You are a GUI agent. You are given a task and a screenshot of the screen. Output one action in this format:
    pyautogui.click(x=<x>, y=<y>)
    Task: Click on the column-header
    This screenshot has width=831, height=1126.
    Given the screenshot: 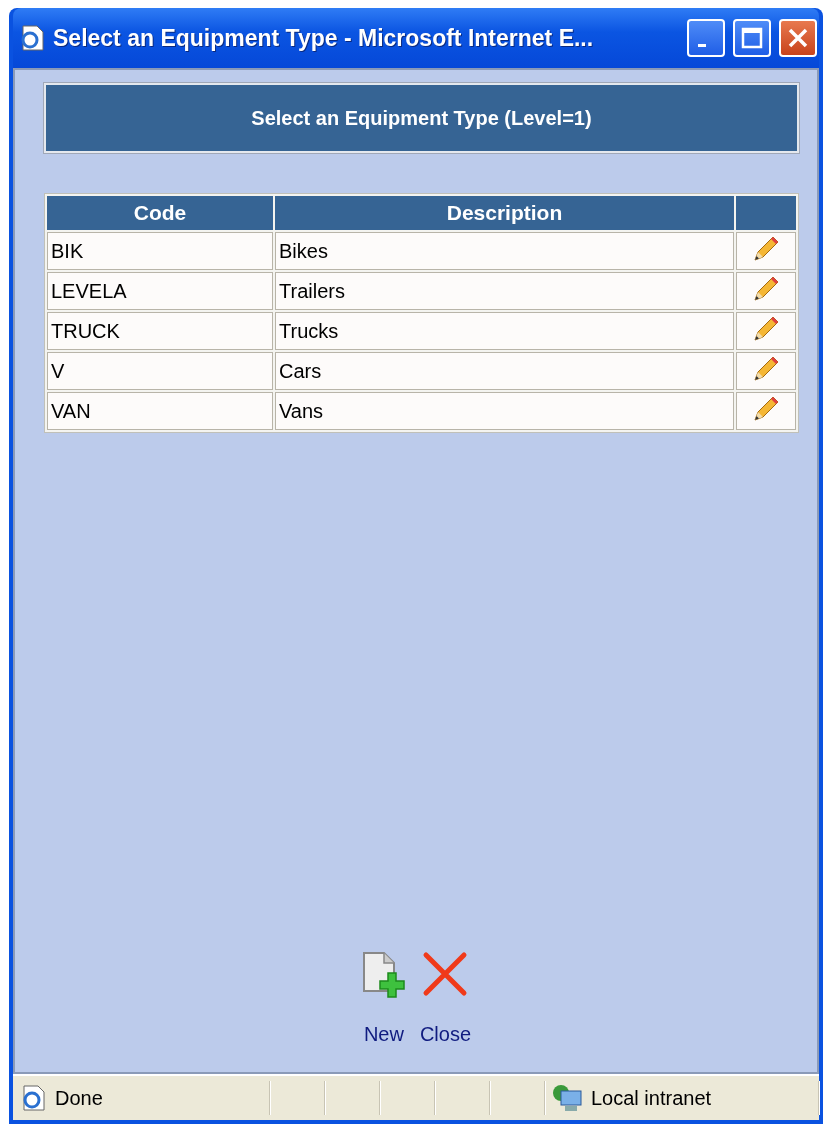 What is the action you would take?
    pyautogui.click(x=766, y=213)
    